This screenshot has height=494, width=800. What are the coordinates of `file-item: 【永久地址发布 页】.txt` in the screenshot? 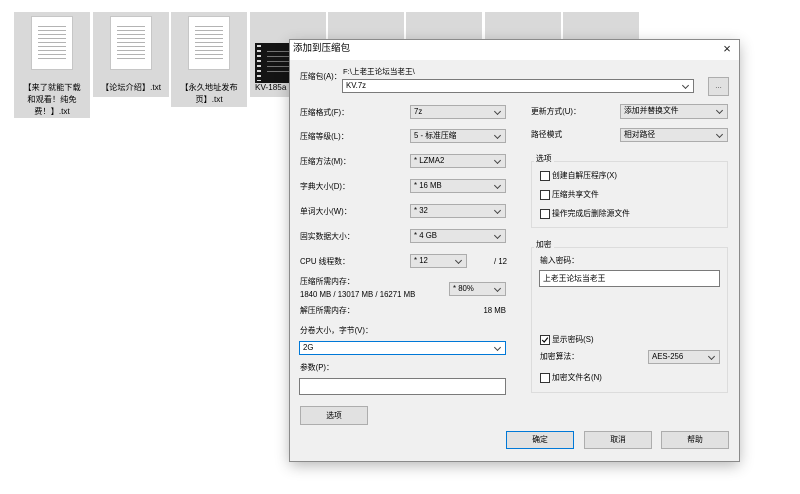 It's located at (209, 59).